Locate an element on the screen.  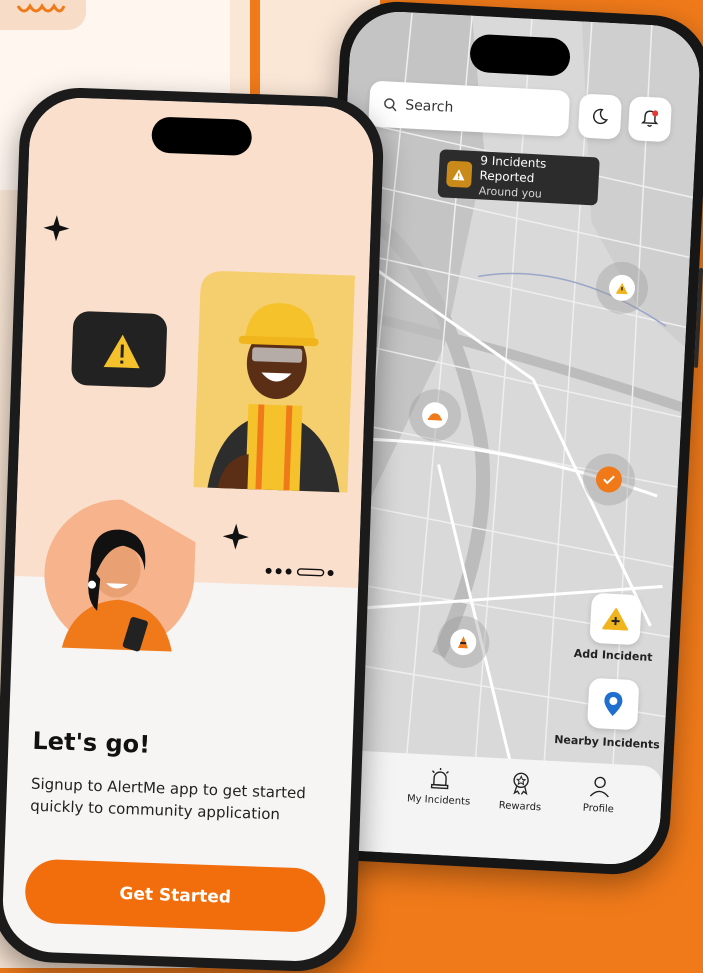
tab-my-incidents: My Incidents is located at coordinates (439, 786).